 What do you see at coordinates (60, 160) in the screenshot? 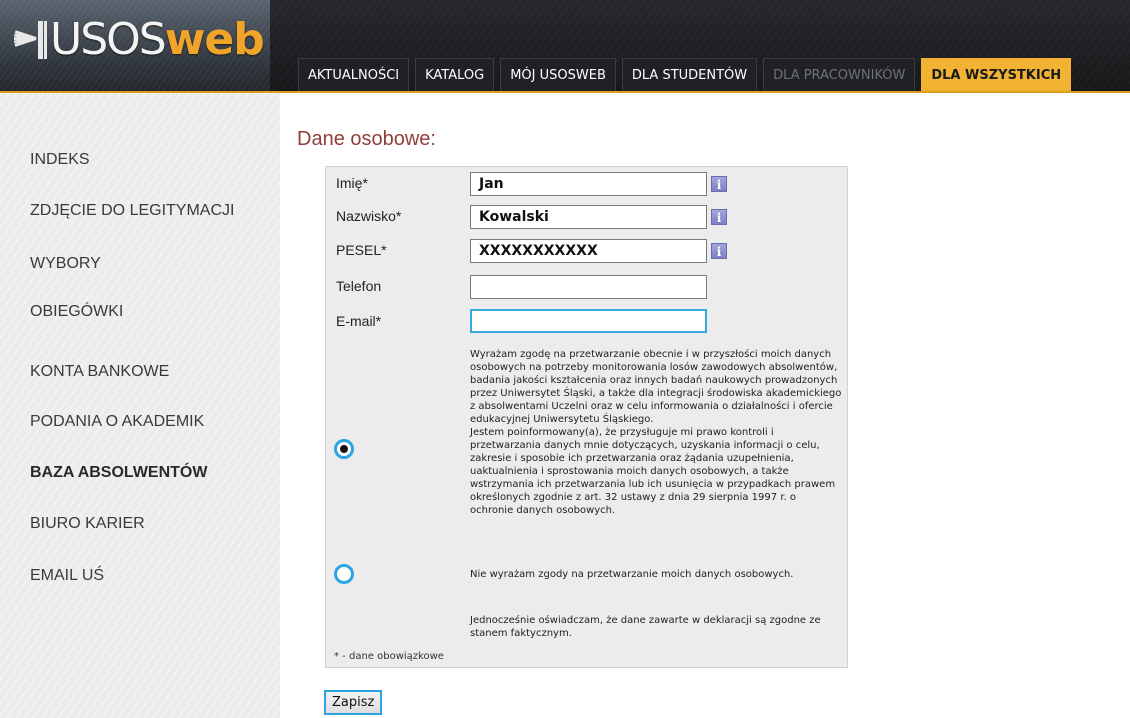
I see `sidebar-item-indeks: INDEKS` at bounding box center [60, 160].